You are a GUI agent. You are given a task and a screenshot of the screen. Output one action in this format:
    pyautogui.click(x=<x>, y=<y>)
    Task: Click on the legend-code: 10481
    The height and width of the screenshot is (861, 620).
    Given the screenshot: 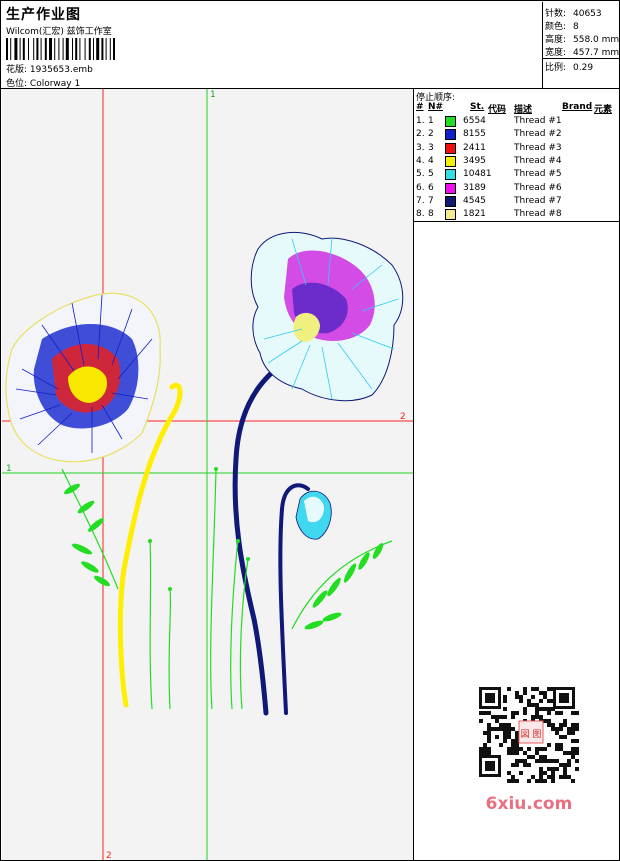 What is the action you would take?
    pyautogui.click(x=477, y=174)
    